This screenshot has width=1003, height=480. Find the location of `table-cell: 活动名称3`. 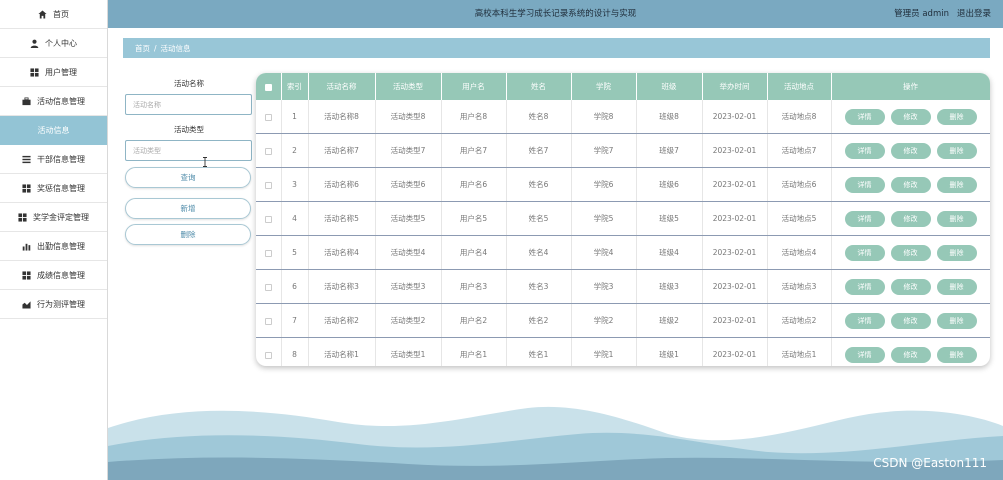

table-cell: 活动名称3 is located at coordinates (342, 286).